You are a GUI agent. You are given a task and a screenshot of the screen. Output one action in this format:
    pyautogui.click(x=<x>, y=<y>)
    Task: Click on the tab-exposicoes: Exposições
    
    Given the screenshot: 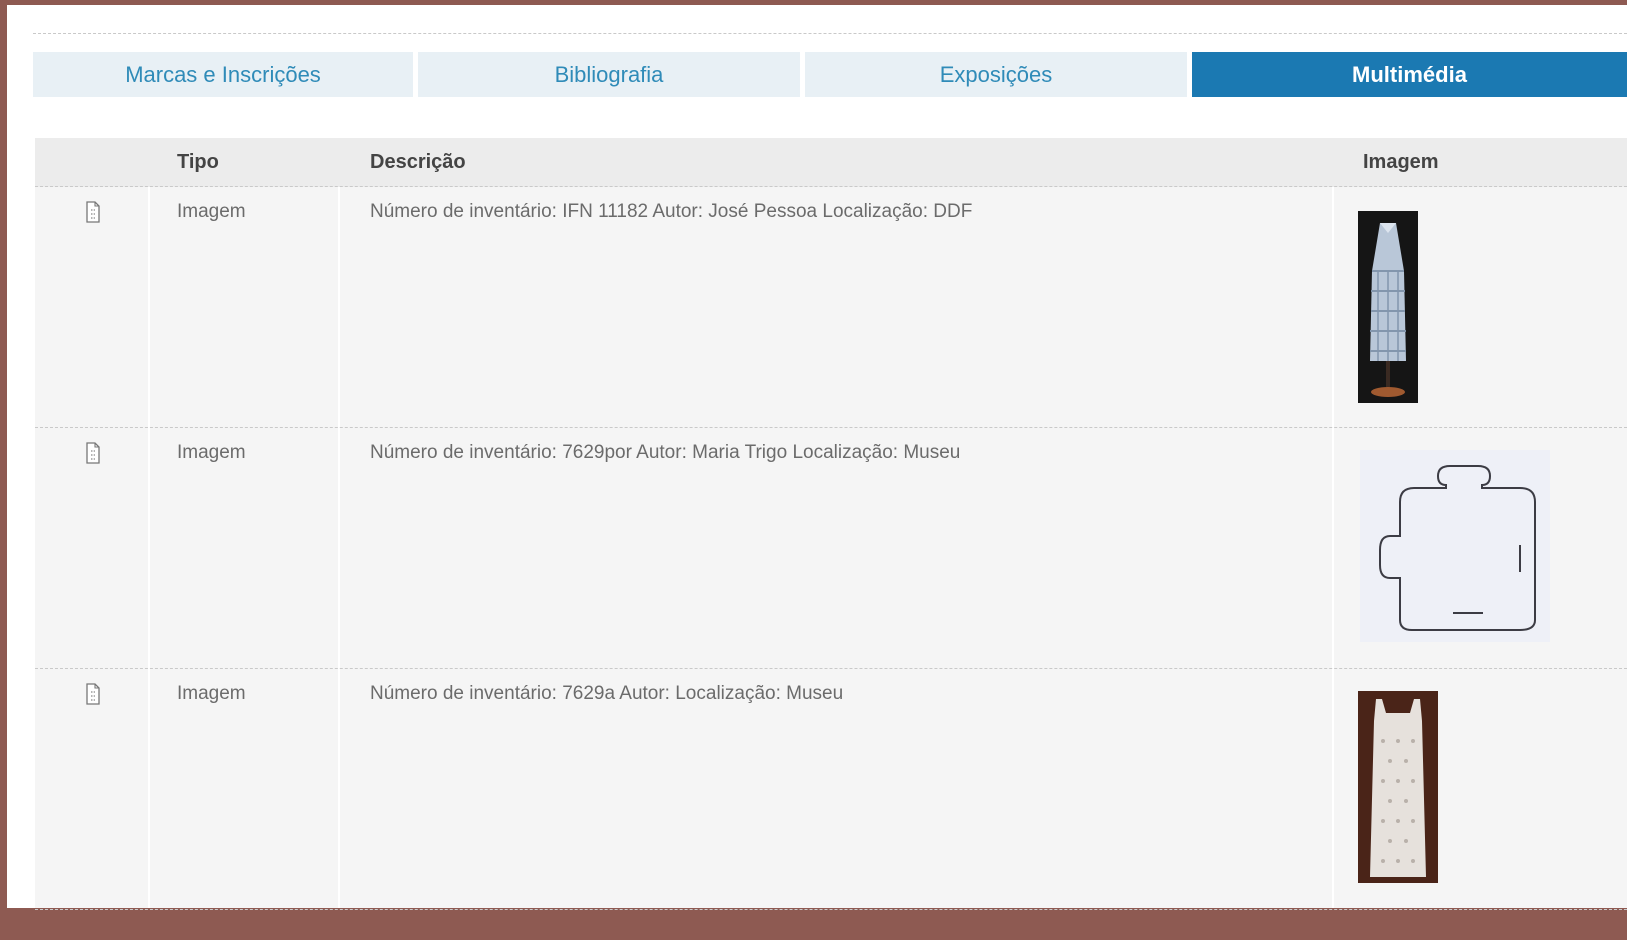 What is the action you would take?
    pyautogui.click(x=996, y=74)
    